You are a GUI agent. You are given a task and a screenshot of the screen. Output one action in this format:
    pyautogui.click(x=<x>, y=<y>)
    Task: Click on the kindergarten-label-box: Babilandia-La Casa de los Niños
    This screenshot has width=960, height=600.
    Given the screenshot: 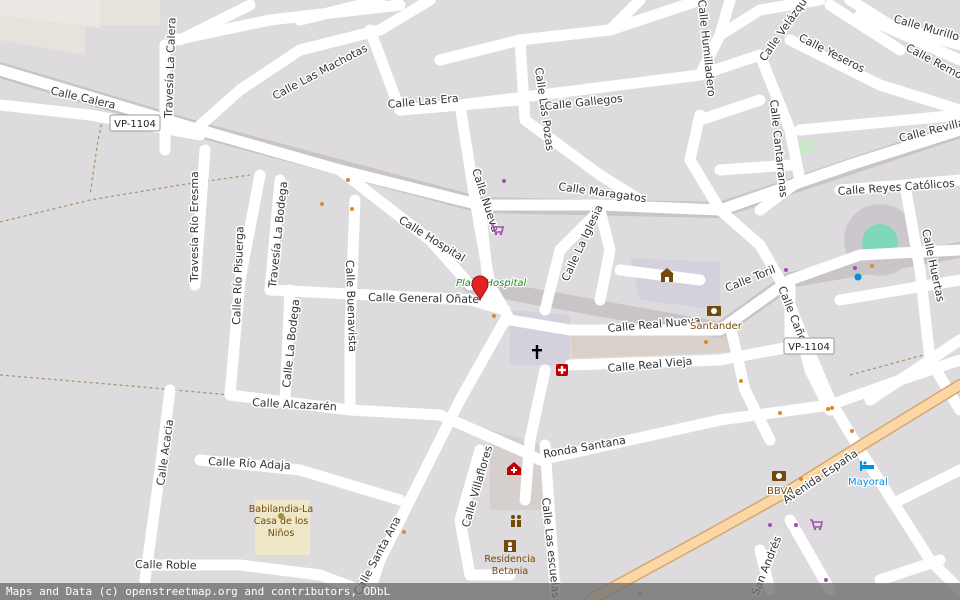 What is the action you would take?
    pyautogui.click(x=281, y=521)
    